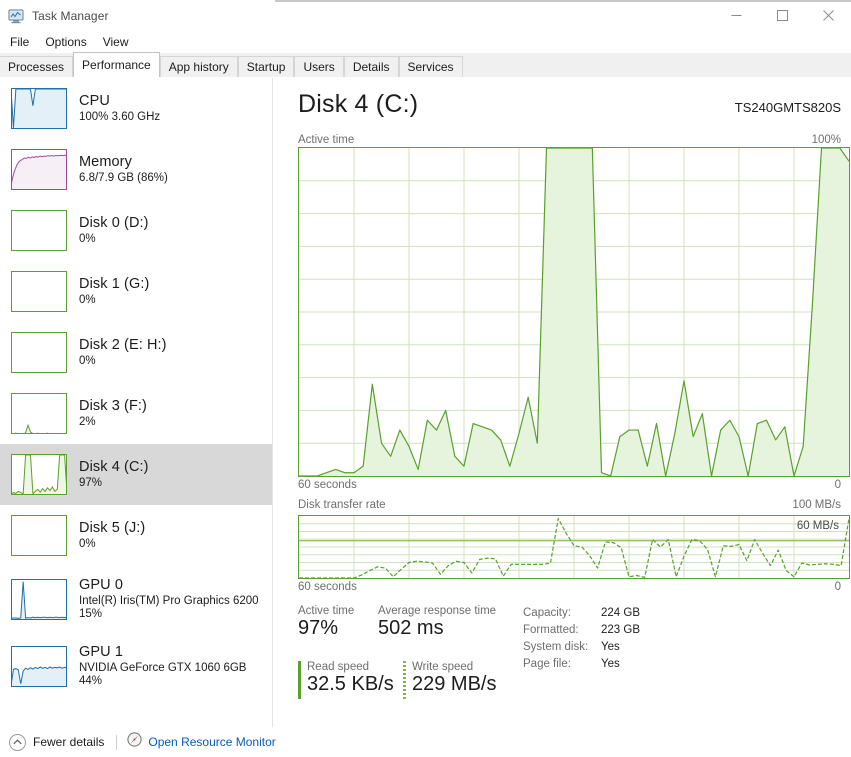  Describe the element at coordinates (87, 421) in the screenshot. I see `sidebar-item-subtext: 2%` at that location.